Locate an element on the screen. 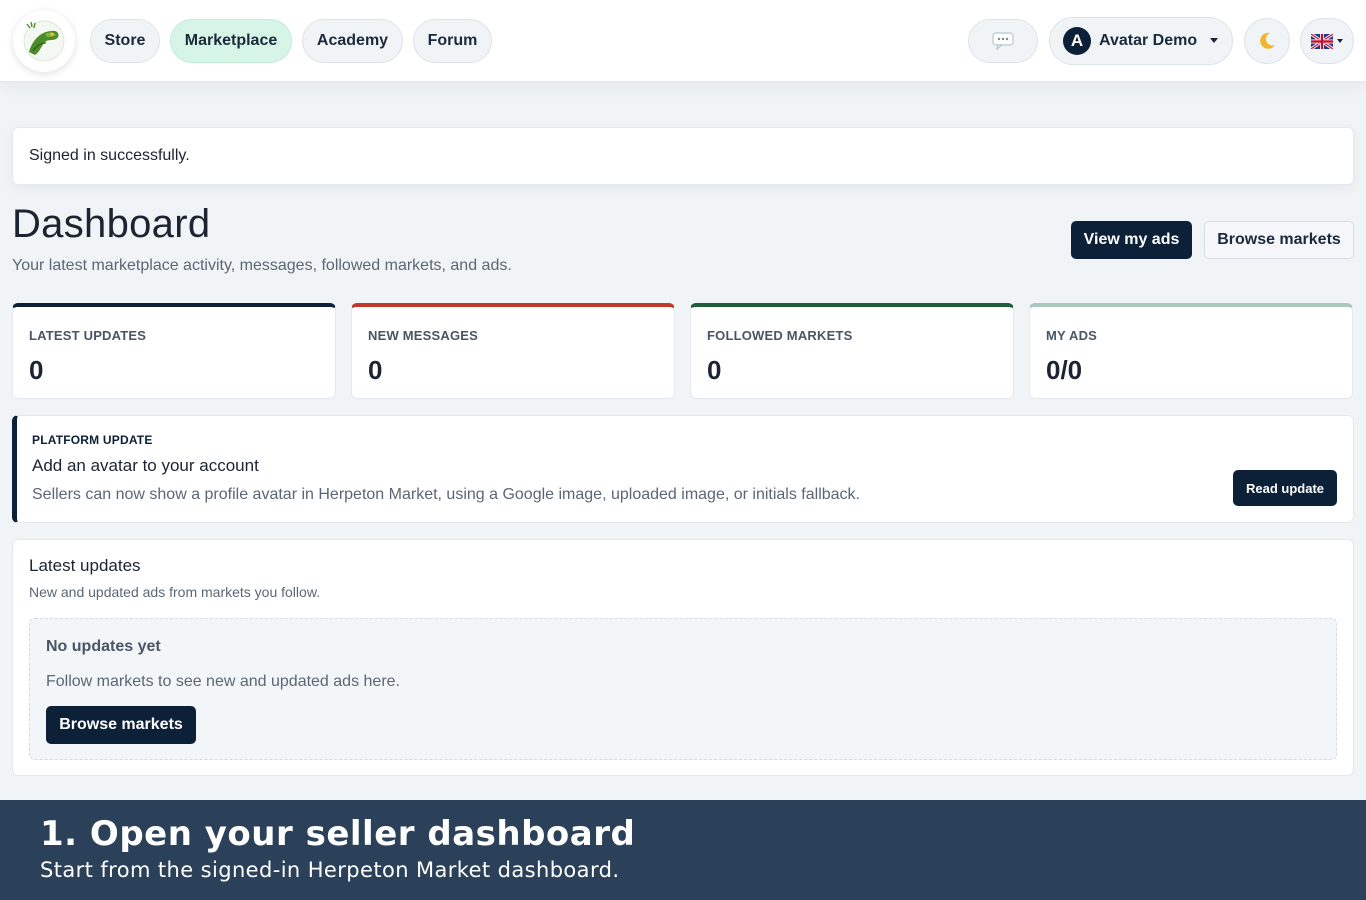 The width and height of the screenshot is (1366, 900). empty-state-browse-markets-button: Browse markets is located at coordinates (121, 725).